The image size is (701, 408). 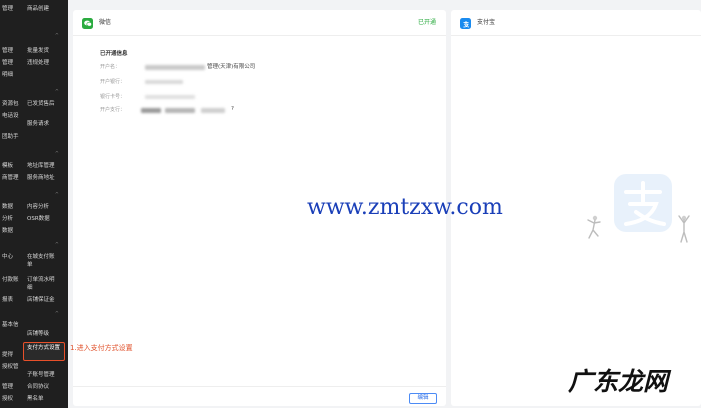 I want to click on sidebar-group-label: 分析, so click(x=7, y=219).